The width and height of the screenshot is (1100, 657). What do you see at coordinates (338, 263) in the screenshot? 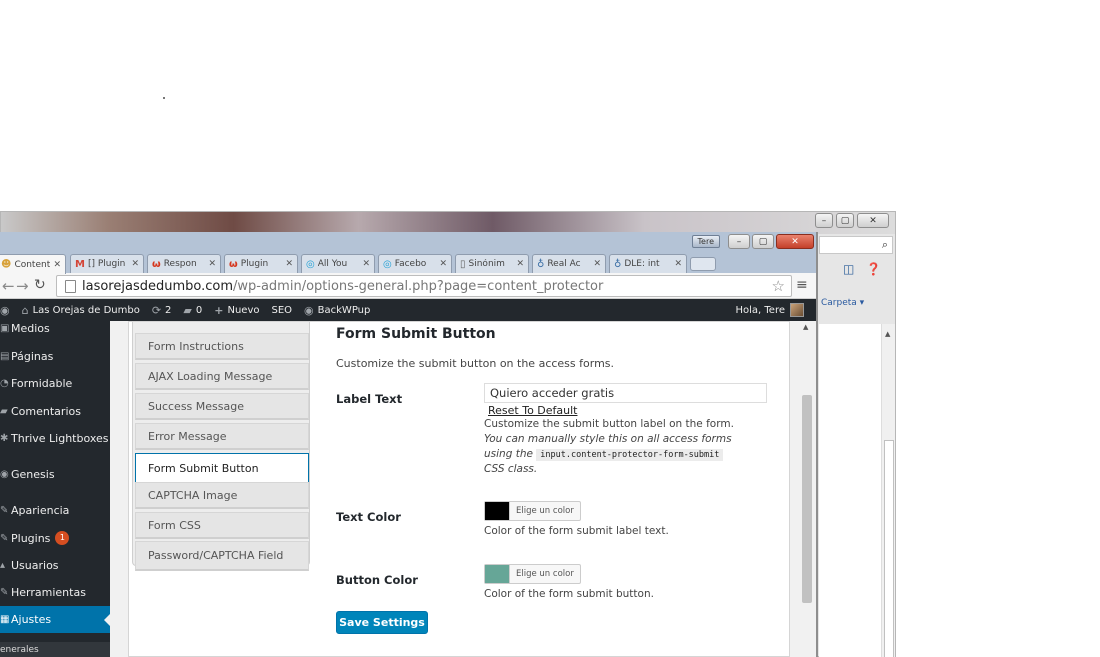
I see `browser-tab: ◎ All You ✕` at bounding box center [338, 263].